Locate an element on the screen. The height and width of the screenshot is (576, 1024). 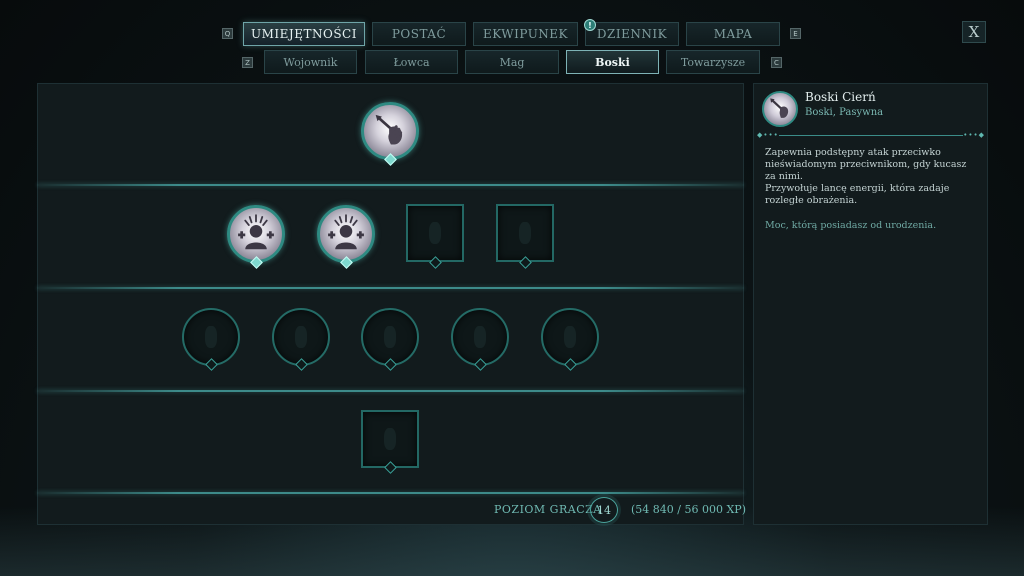
next-tab-key: E is located at coordinates (795, 33).